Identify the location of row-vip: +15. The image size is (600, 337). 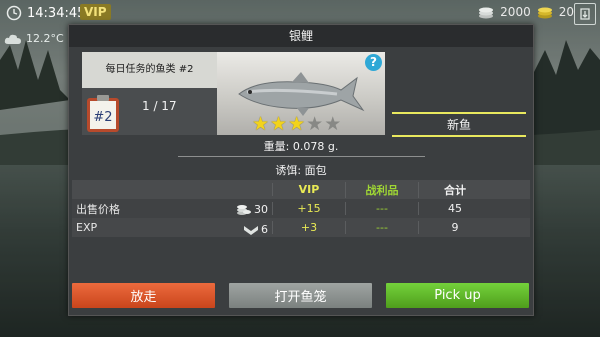
(308, 208).